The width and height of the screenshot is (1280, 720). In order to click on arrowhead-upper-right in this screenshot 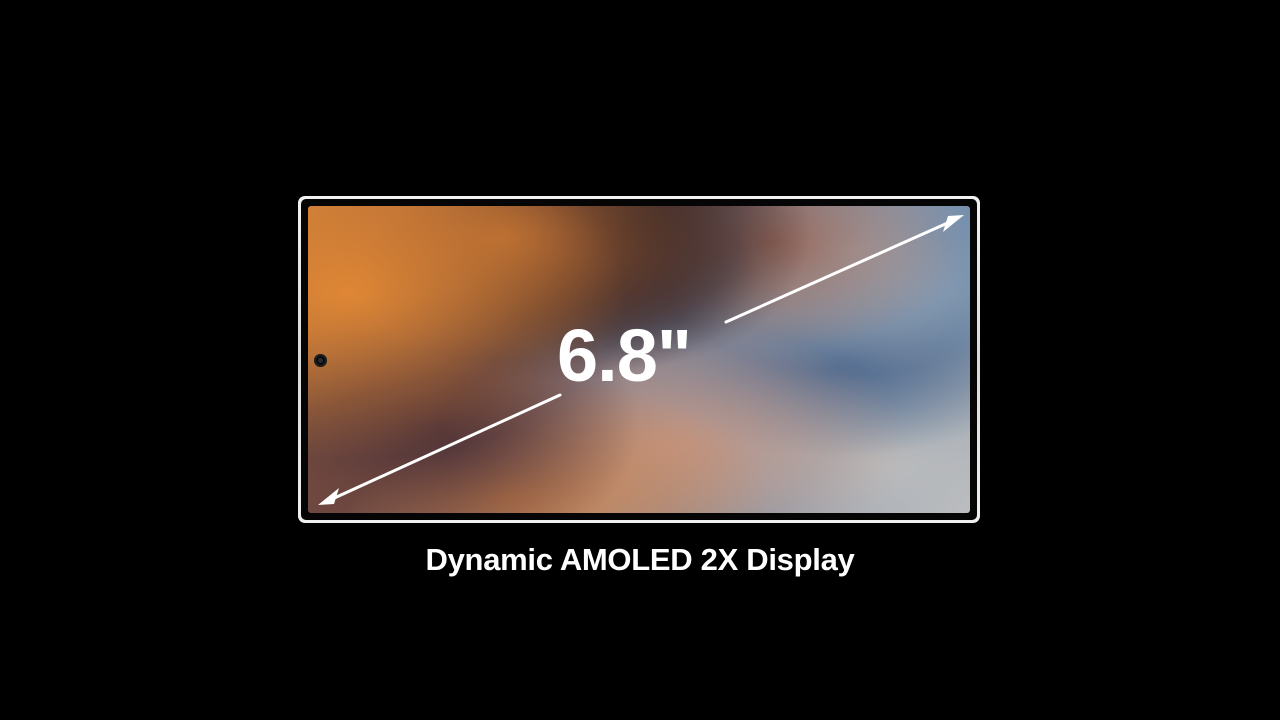, I will do `click(953, 223)`.